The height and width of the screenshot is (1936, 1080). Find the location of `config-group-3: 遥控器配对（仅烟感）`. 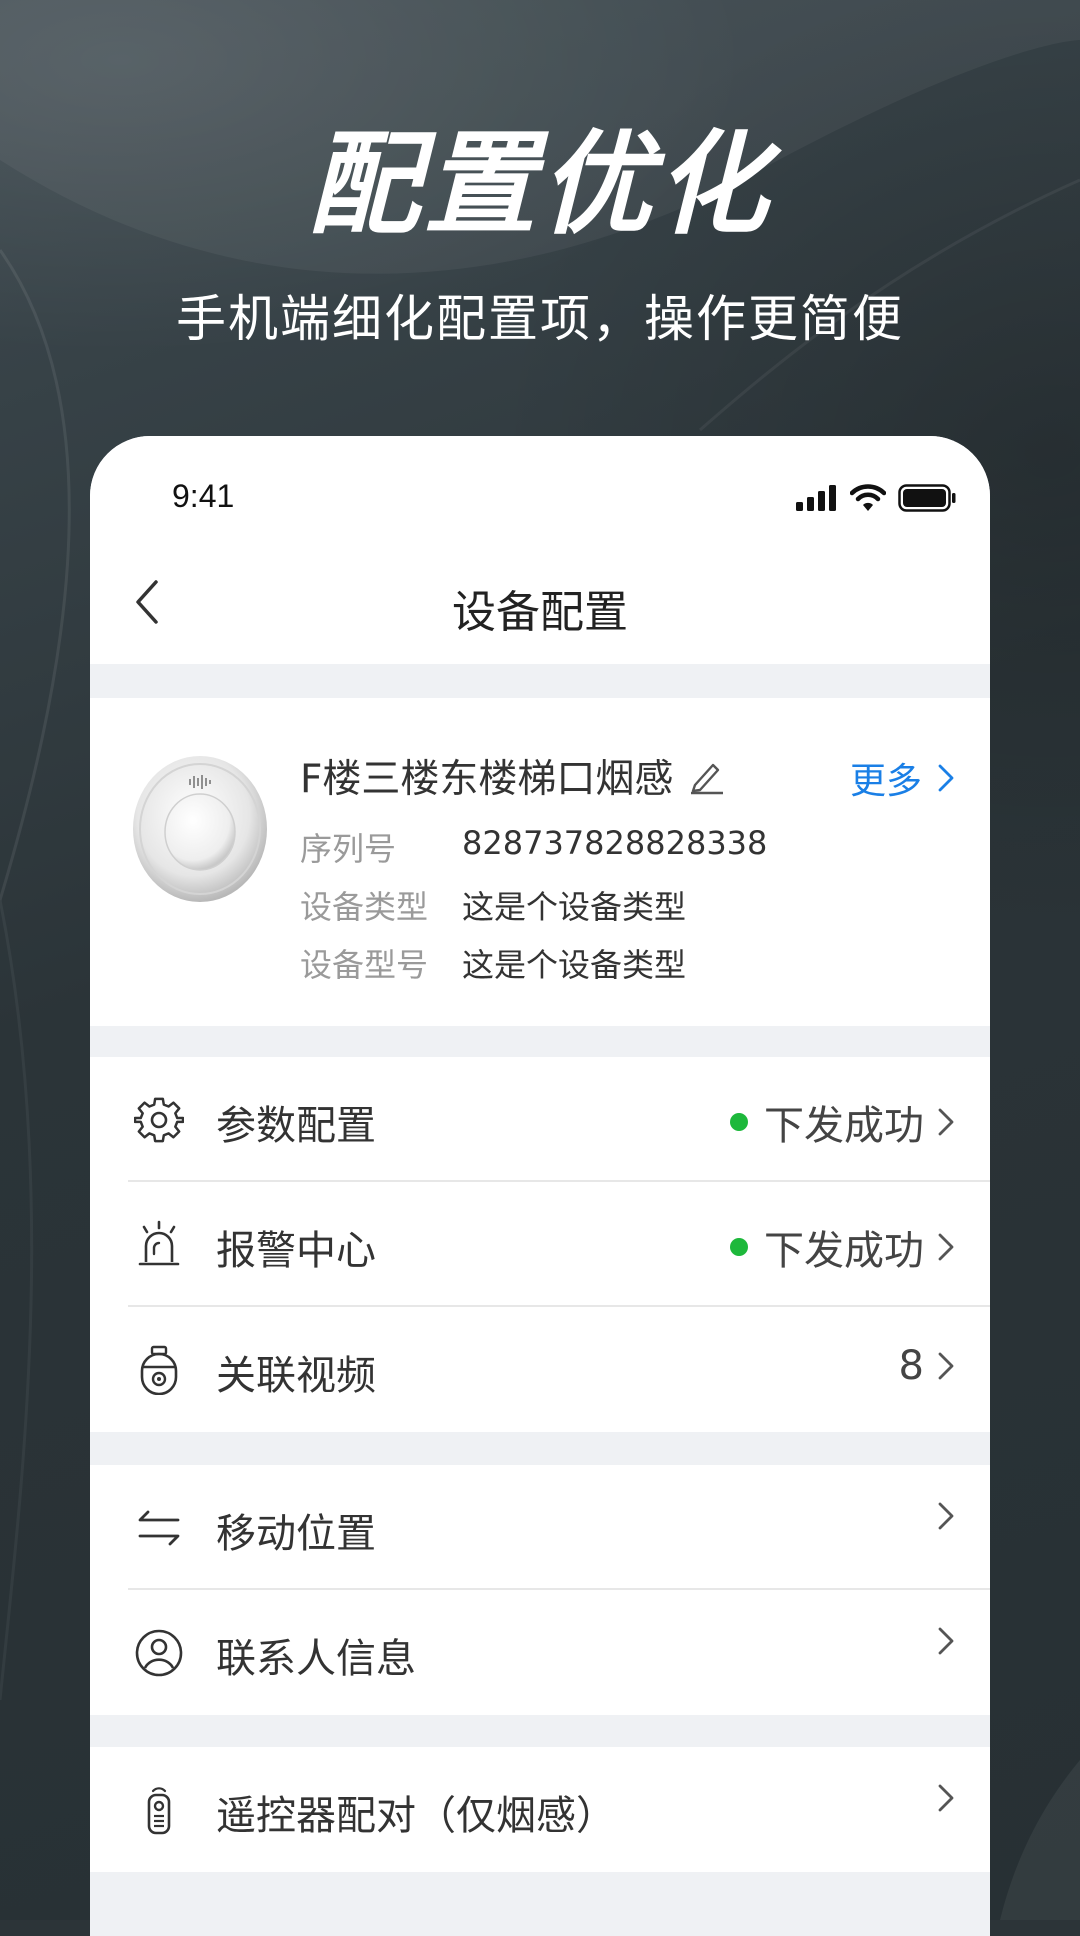

config-group-3: 遥控器配对（仅烟感） is located at coordinates (540, 1809).